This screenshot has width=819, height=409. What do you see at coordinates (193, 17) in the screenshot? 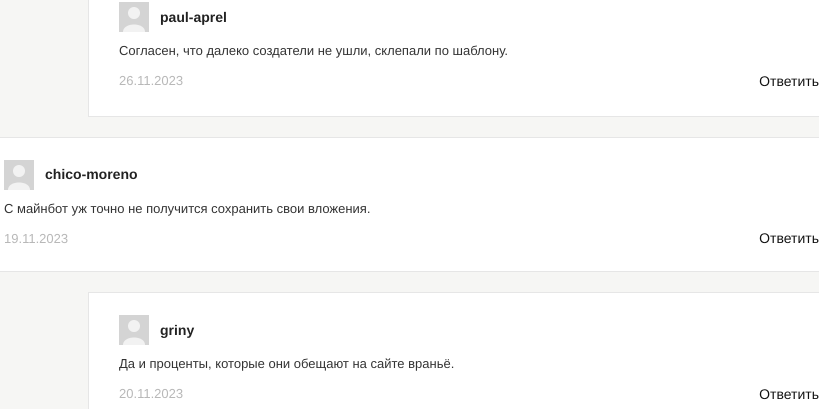
I see `author-name: paul-aprel` at bounding box center [193, 17].